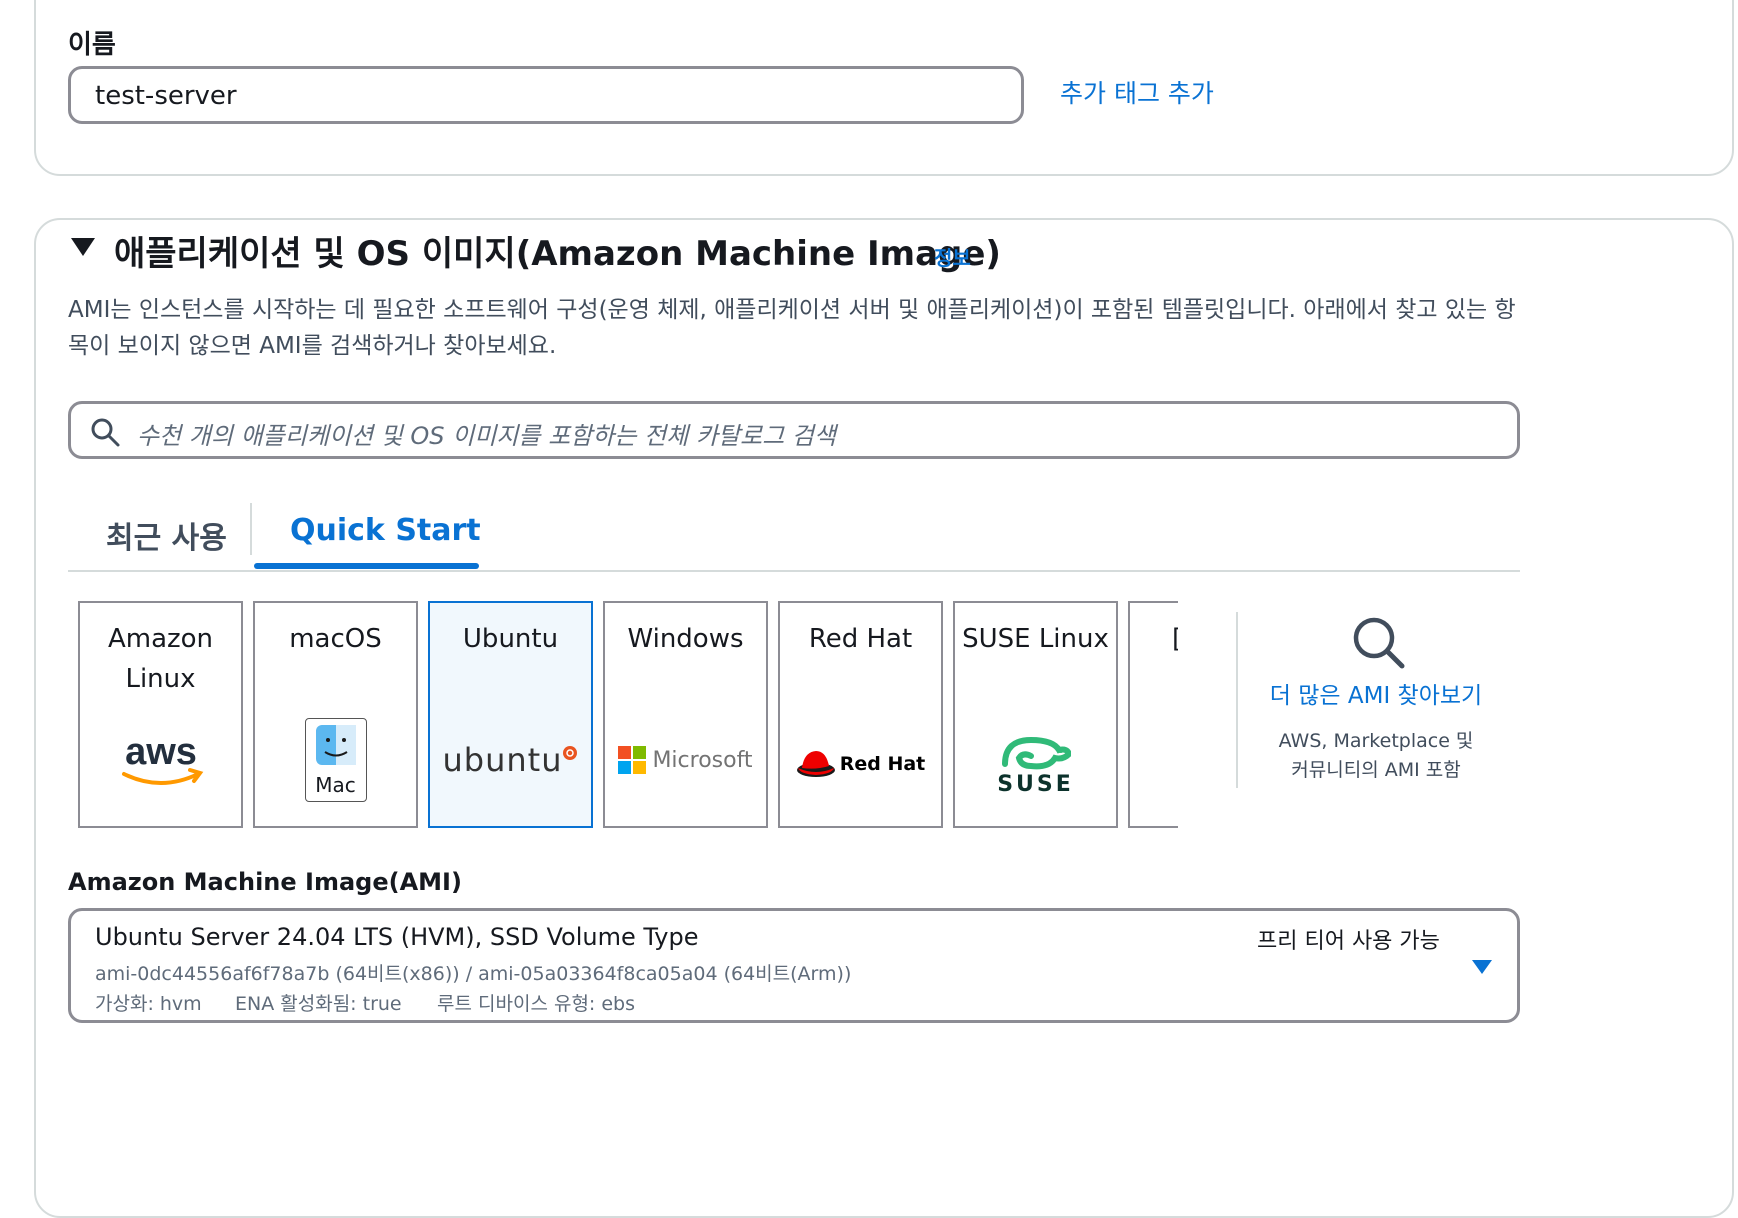 This screenshot has height=1218, width=1738. What do you see at coordinates (557, 254) in the screenshot?
I see `ami-section-title: 애플리케이션 및 OS 이미지(Amazon Machine Image)` at bounding box center [557, 254].